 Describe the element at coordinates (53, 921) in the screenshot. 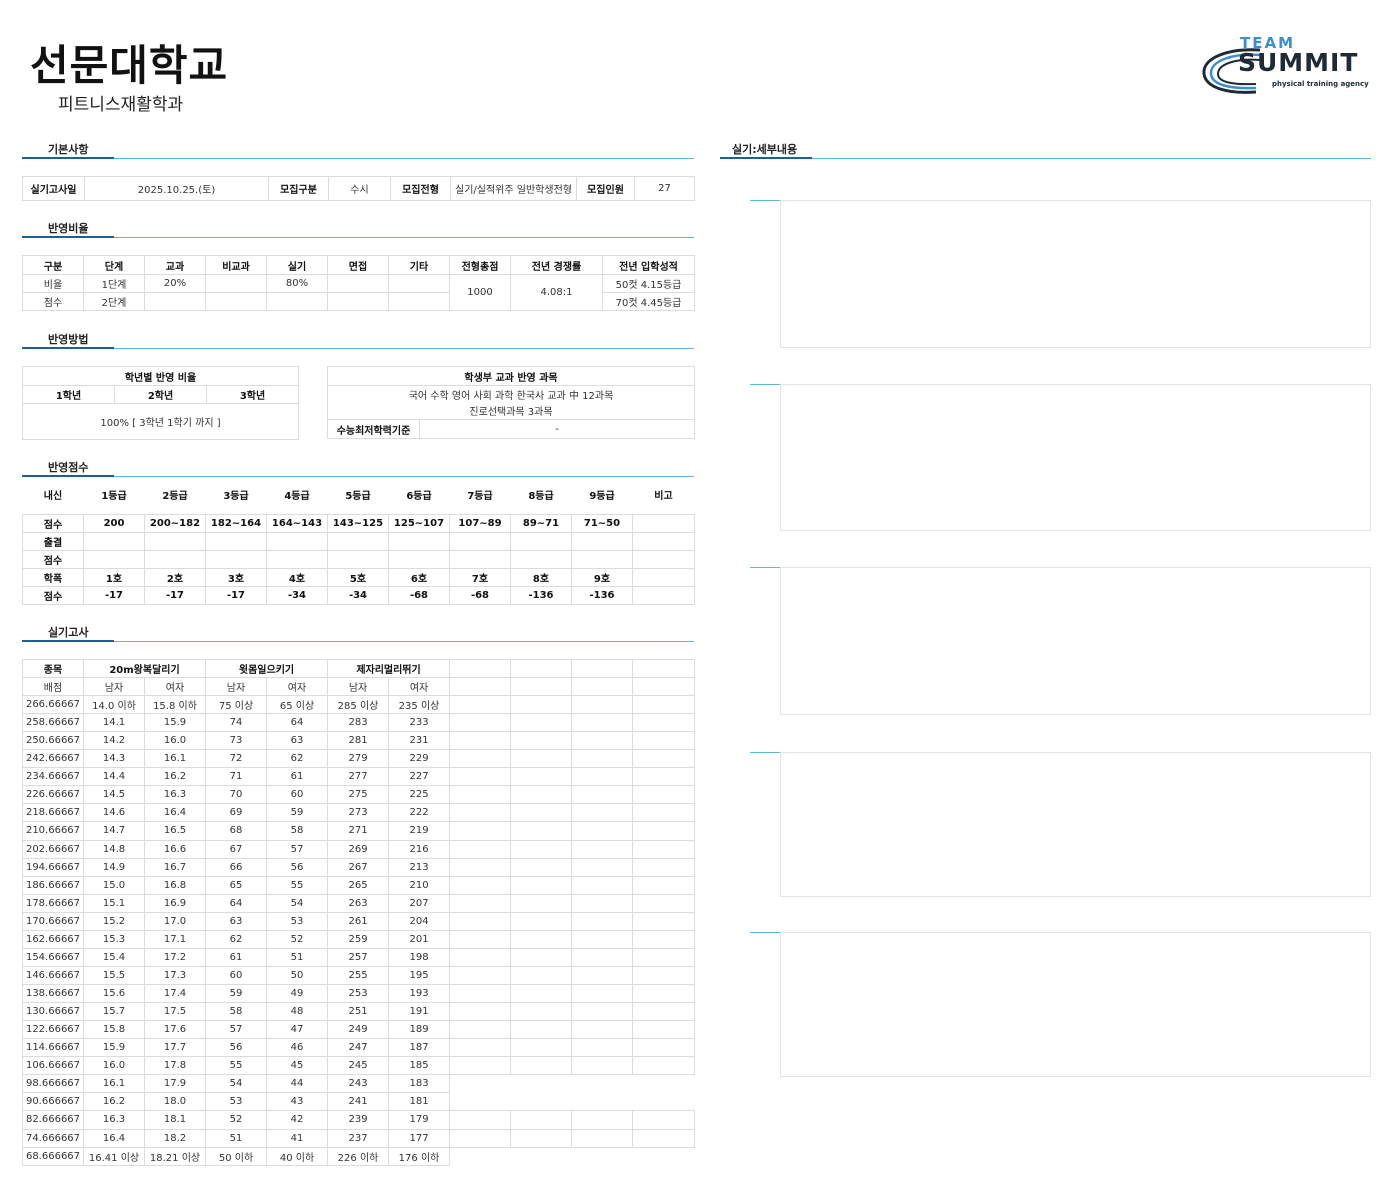

I see `row-score: 170.66667` at that location.